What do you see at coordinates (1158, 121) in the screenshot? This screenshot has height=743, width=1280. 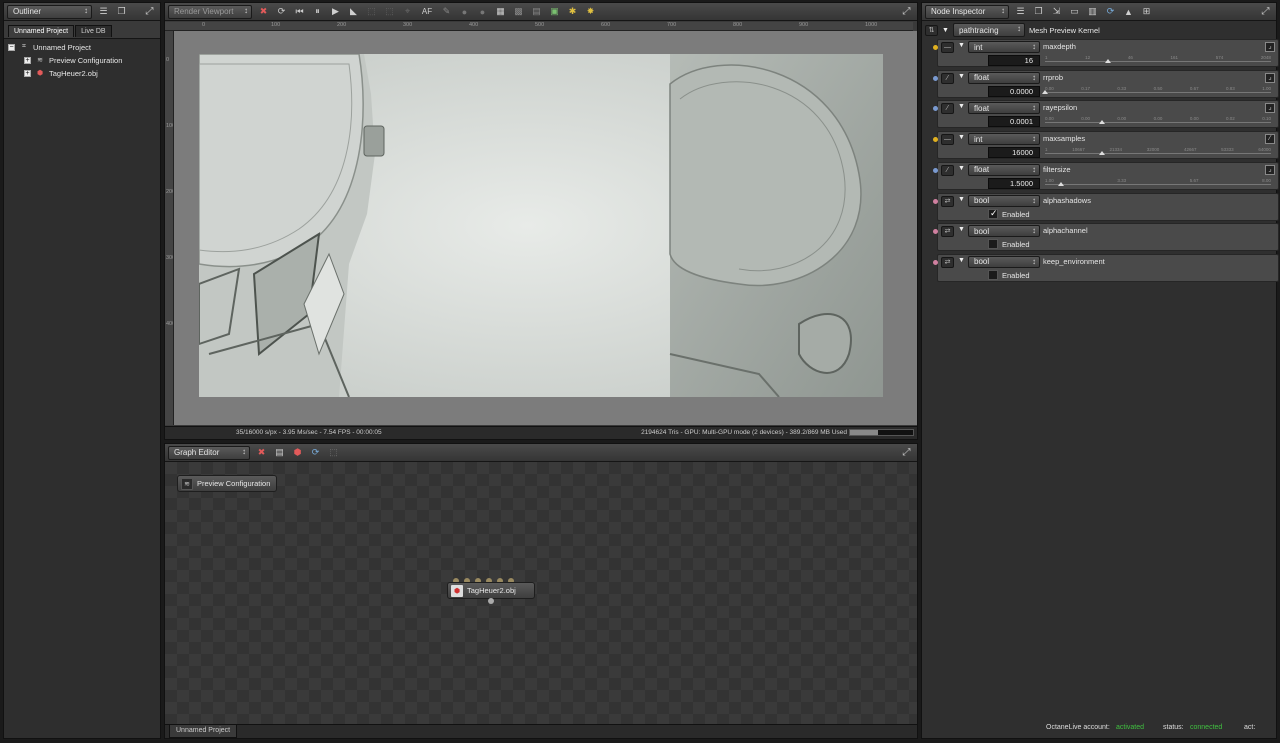 I see `value-slider: 0.00 0.00 0.00 0.00 0.00 0.02 0.10` at bounding box center [1158, 121].